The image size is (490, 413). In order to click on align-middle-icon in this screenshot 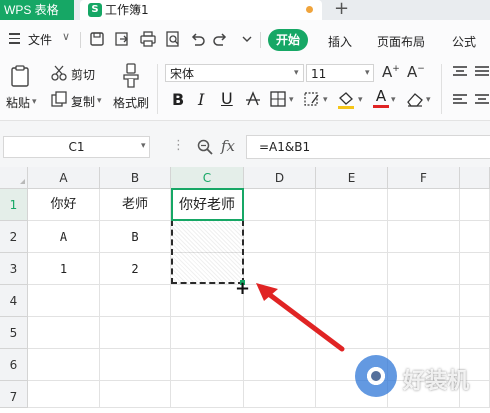, I will do `click(482, 74)`.